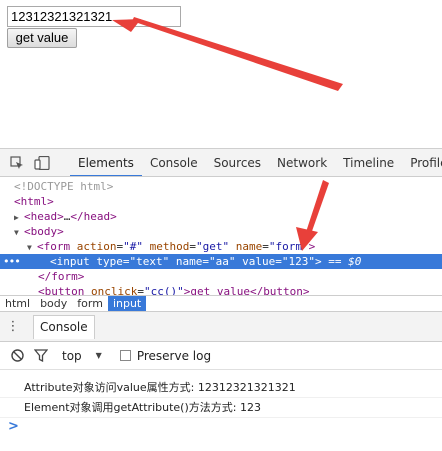 This screenshot has width=442, height=451. Describe the element at coordinates (221, 216) in the screenshot. I see `tree-row-head: ▶ <head>…</head>` at that location.